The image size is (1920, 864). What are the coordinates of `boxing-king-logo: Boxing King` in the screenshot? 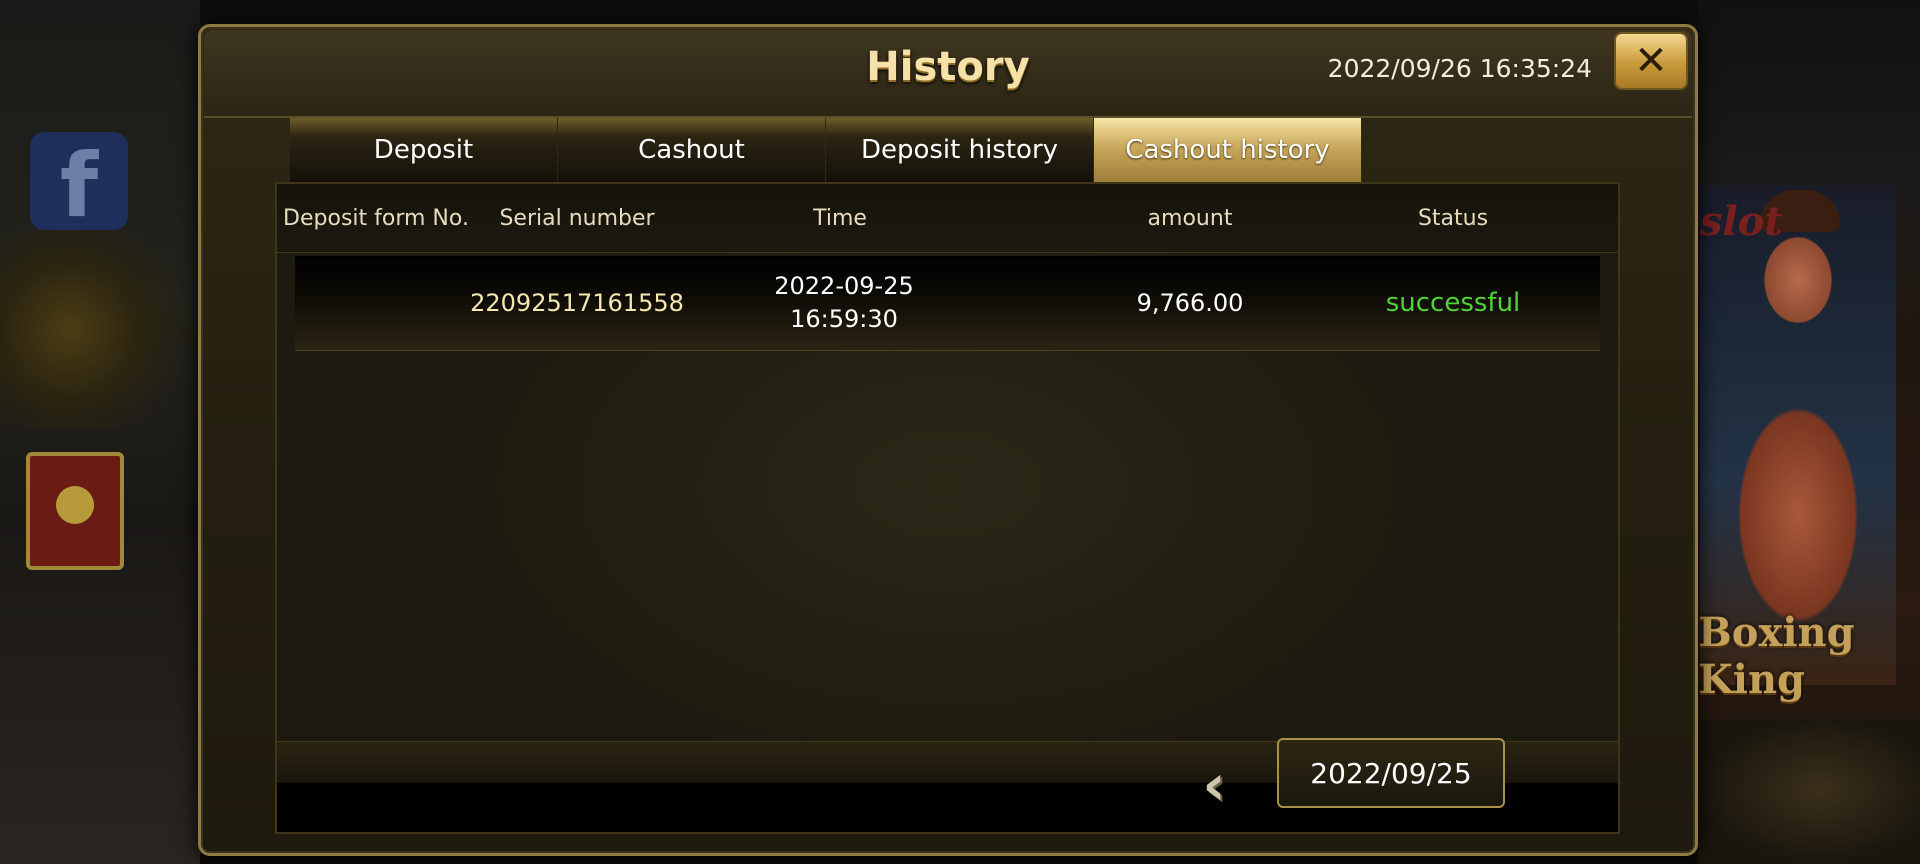 It's located at (1776, 656).